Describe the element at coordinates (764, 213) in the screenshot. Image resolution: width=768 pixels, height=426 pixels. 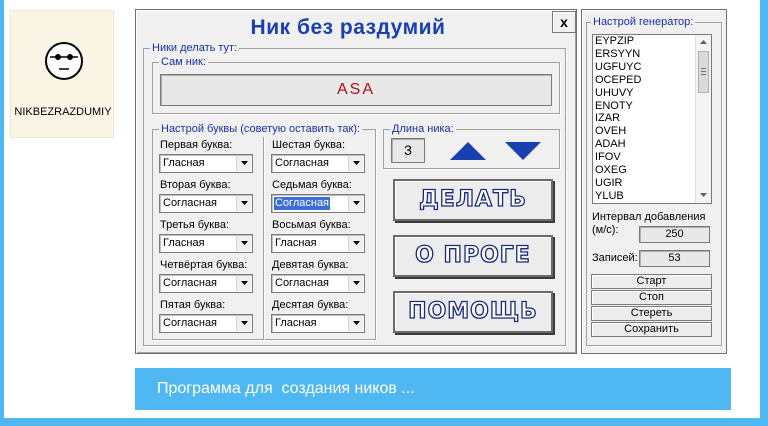
I see `page-edge-right` at that location.